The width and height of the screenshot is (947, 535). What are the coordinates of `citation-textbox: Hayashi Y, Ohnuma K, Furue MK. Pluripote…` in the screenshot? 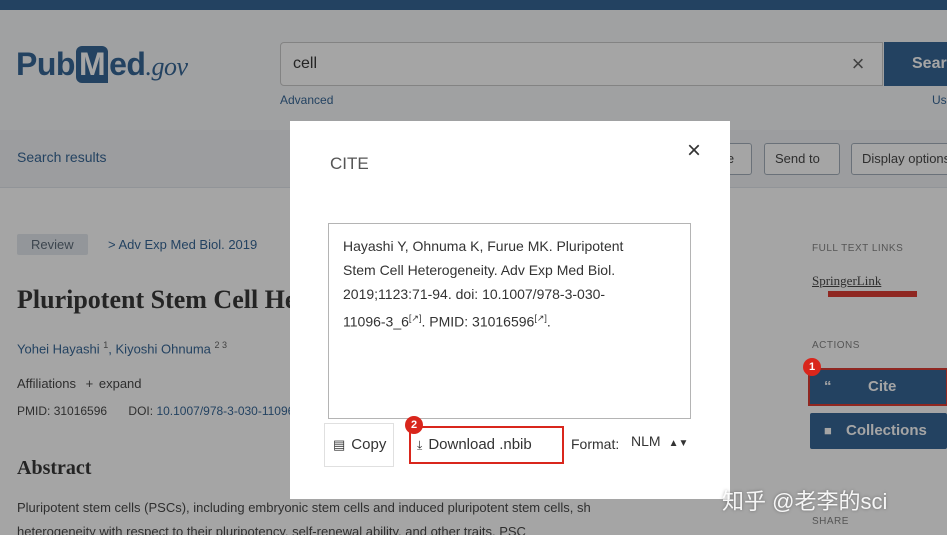 It's located at (509, 321).